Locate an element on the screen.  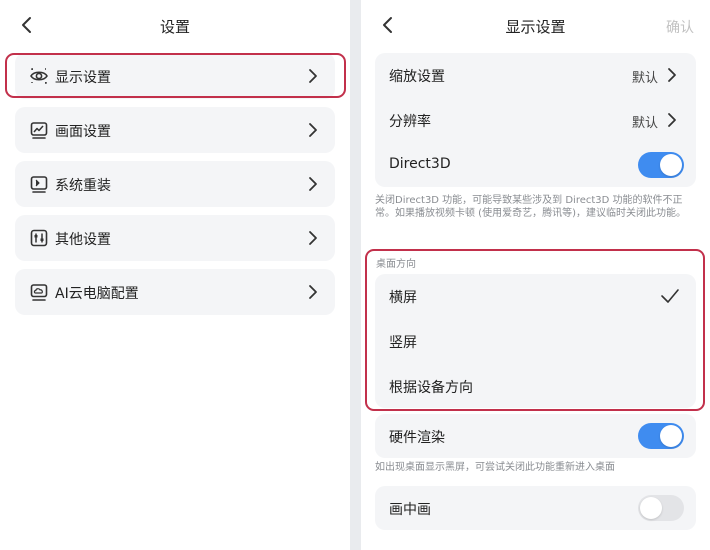
display-options-card: 缩放设置 默认 分辨率 默认 Direct3D is located at coordinates (535, 120).